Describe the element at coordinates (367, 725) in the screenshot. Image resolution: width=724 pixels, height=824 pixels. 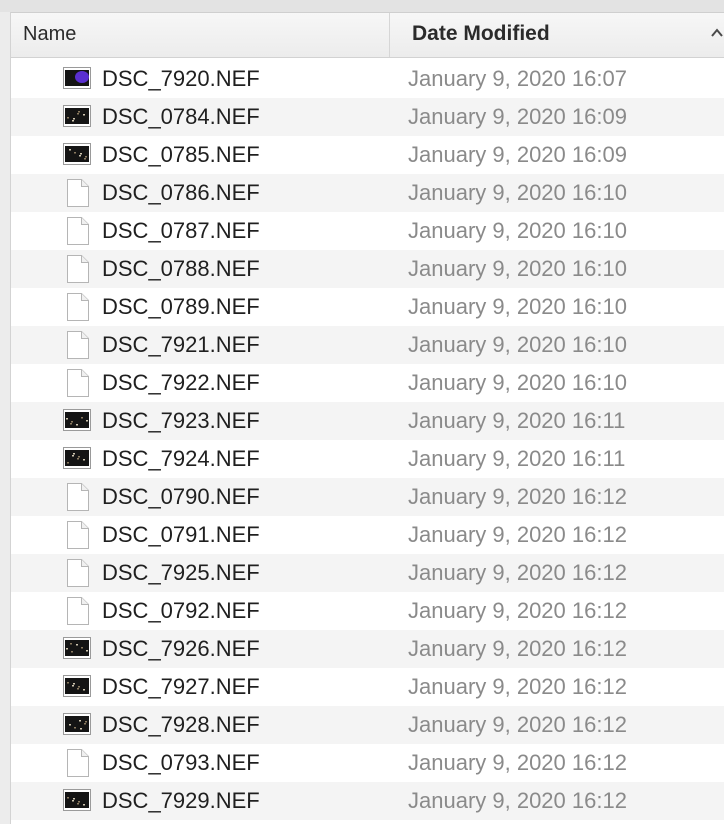
I see `file-row: DSC_7928.NEF January 9, 2020 16:12` at that location.